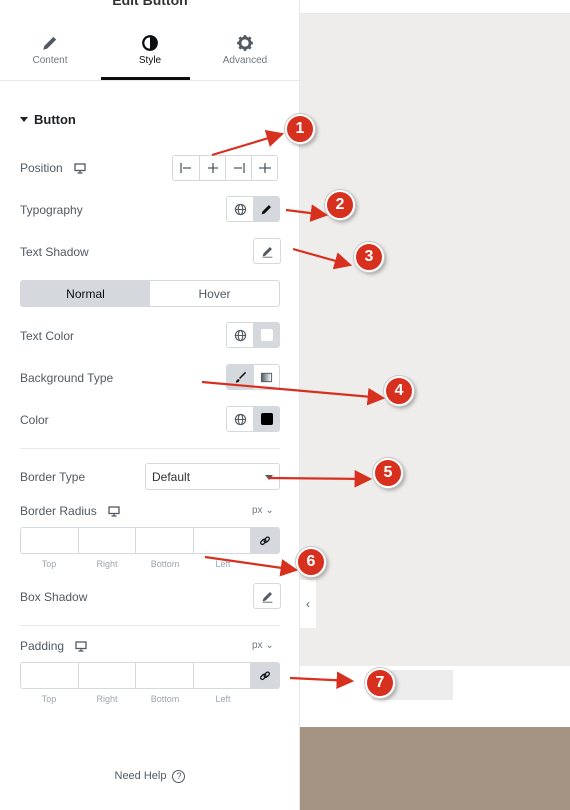 This screenshot has width=570, height=810. Describe the element at coordinates (107, 540) in the screenshot. I see `border-radius-right-input` at that location.